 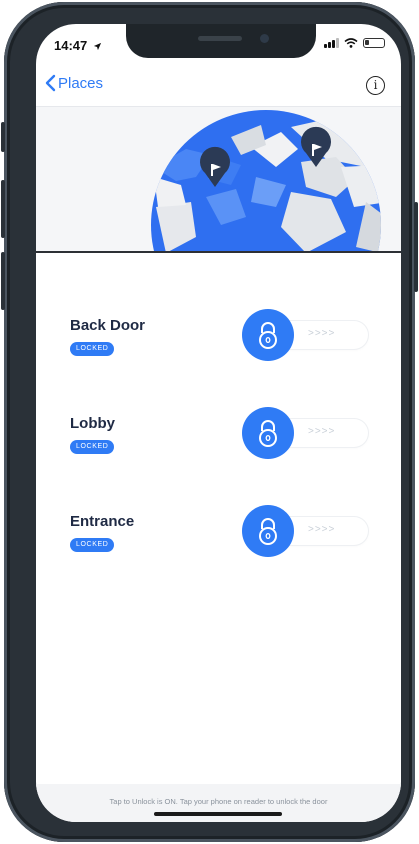 What do you see at coordinates (102, 521) in the screenshot?
I see `lock-name: Entrance` at bounding box center [102, 521].